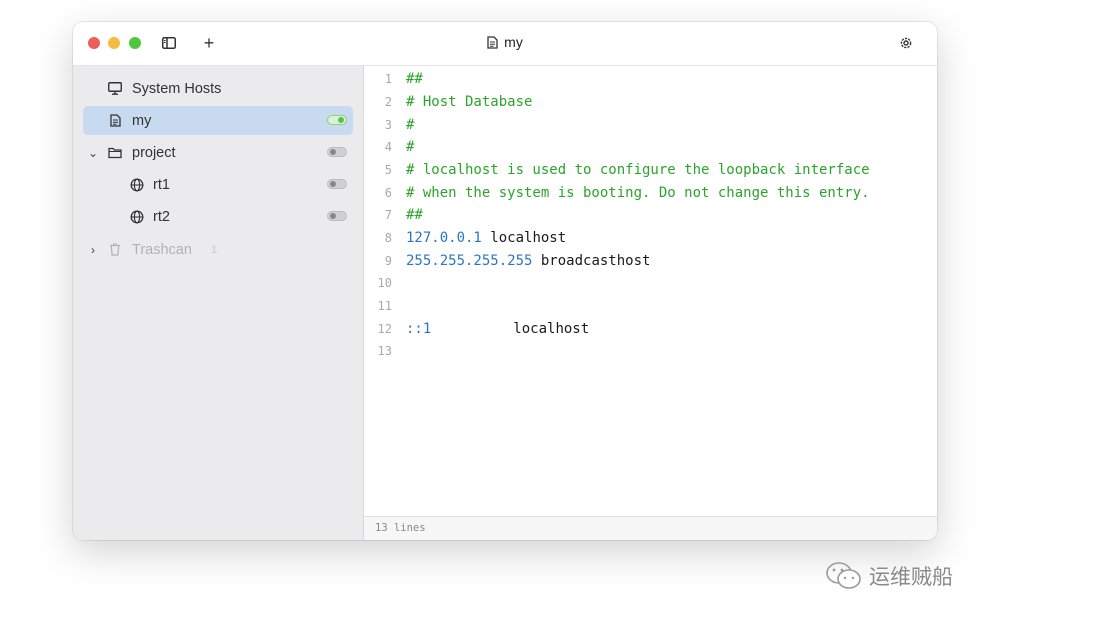 Image resolution: width=1111 pixels, height=618 pixels. Describe the element at coordinates (218, 152) in the screenshot. I see `sidebar-item-project: ⌄ project` at that location.